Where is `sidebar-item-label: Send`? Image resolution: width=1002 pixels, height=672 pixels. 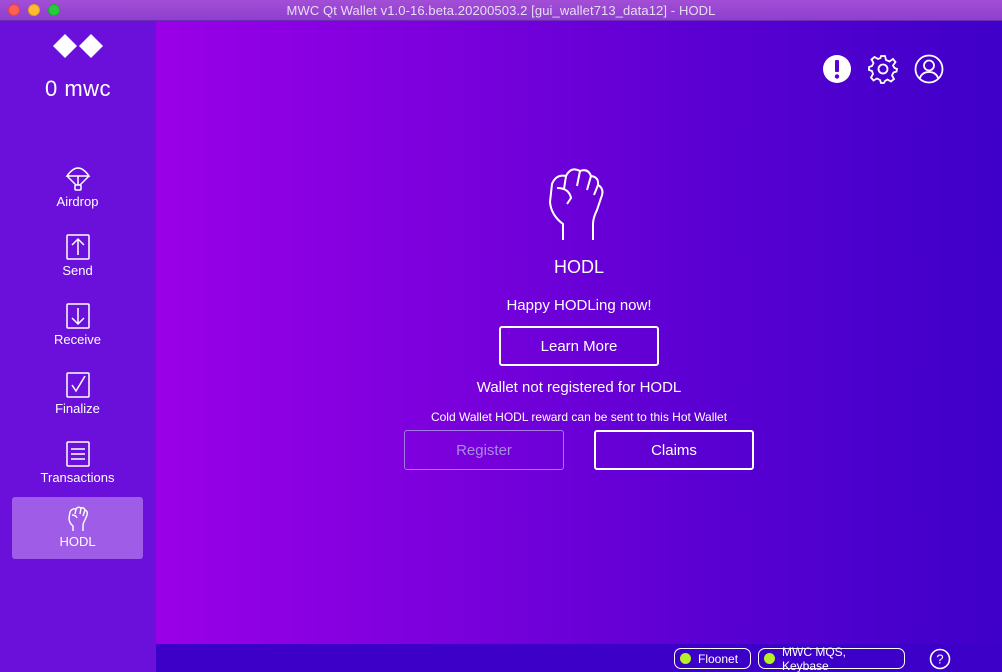 sidebar-item-label: Send is located at coordinates (77, 270).